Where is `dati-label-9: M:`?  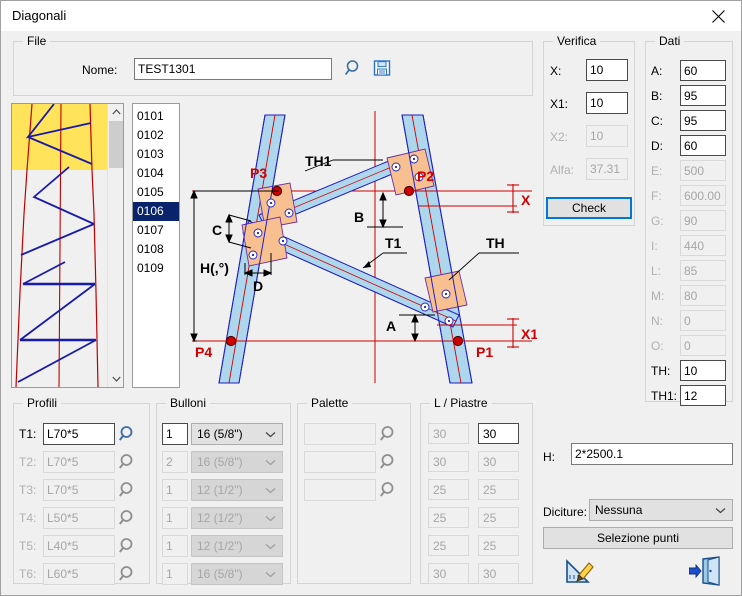
dati-label-9: M: is located at coordinates (658, 296).